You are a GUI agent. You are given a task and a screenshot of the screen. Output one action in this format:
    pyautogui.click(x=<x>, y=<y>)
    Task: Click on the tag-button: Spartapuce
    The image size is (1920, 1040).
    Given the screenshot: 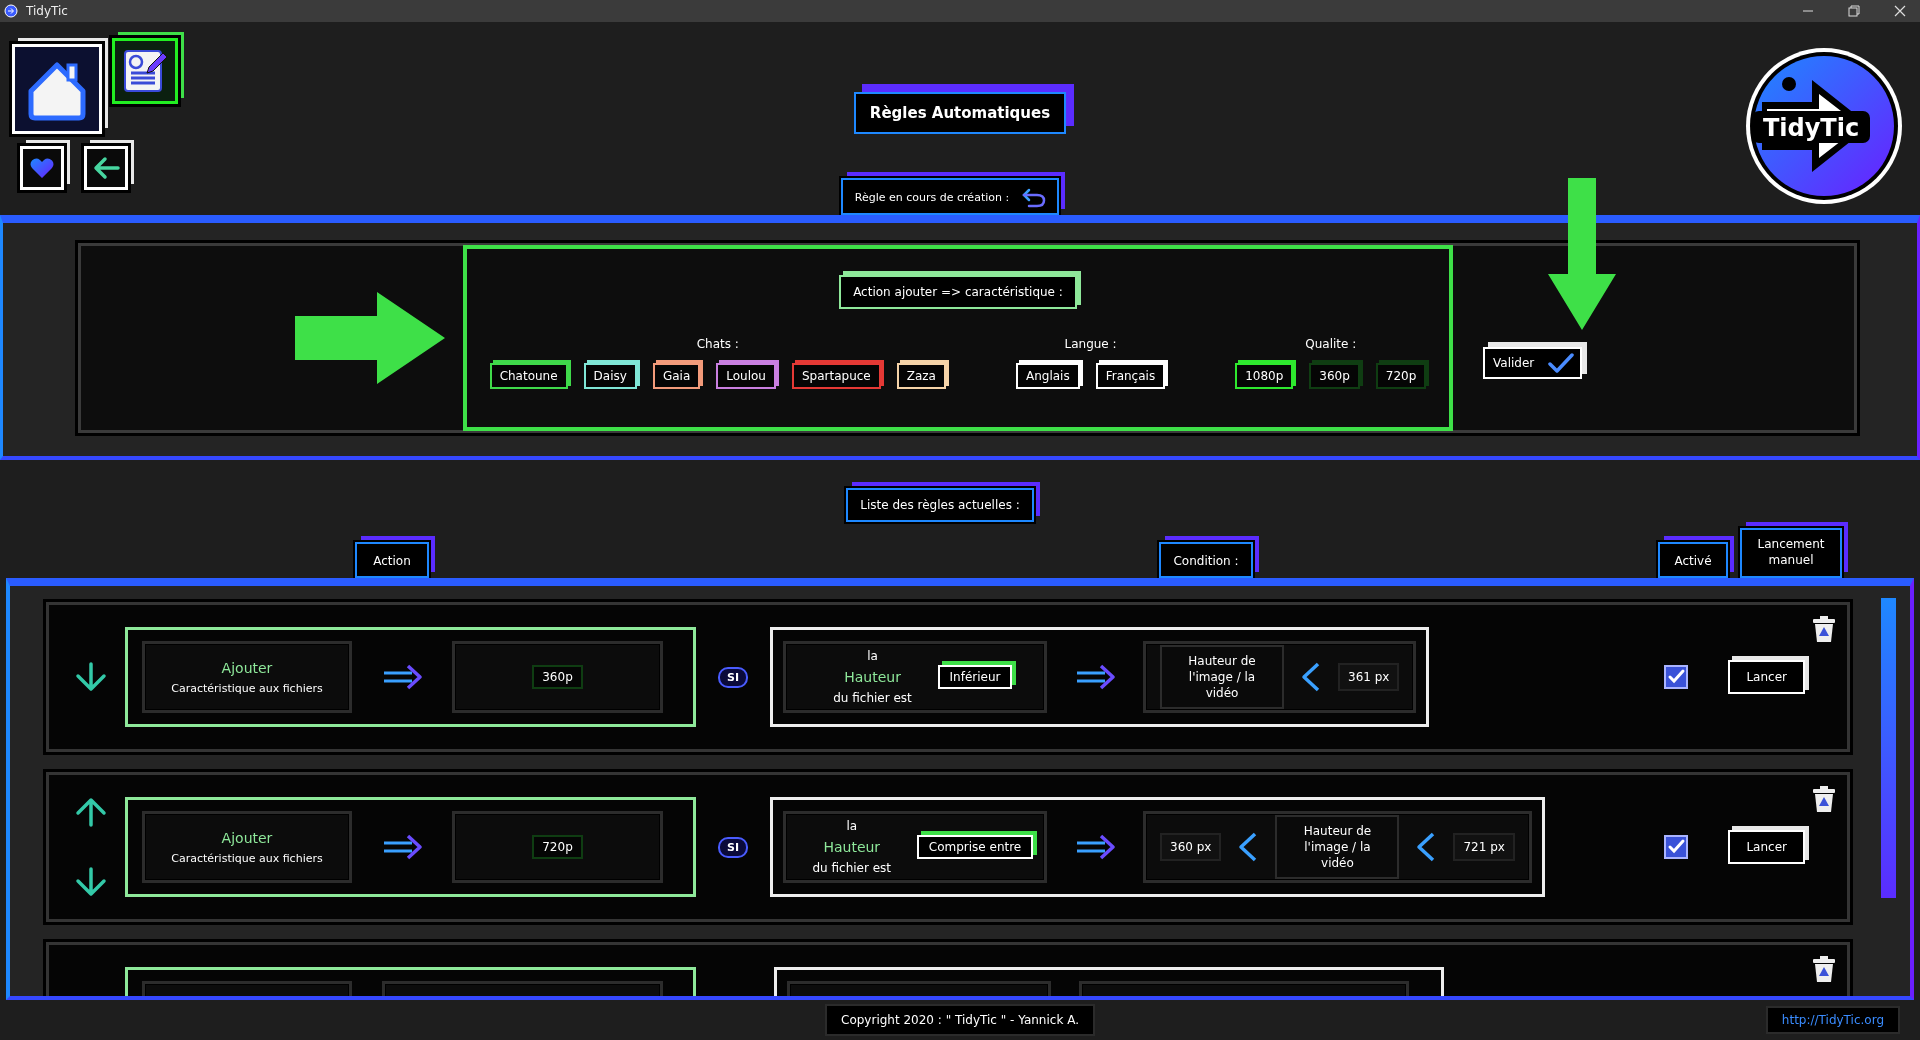 What is the action you would take?
    pyautogui.click(x=836, y=376)
    